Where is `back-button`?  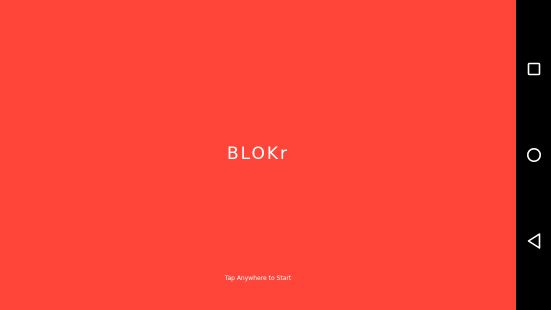 back-button is located at coordinates (533, 241).